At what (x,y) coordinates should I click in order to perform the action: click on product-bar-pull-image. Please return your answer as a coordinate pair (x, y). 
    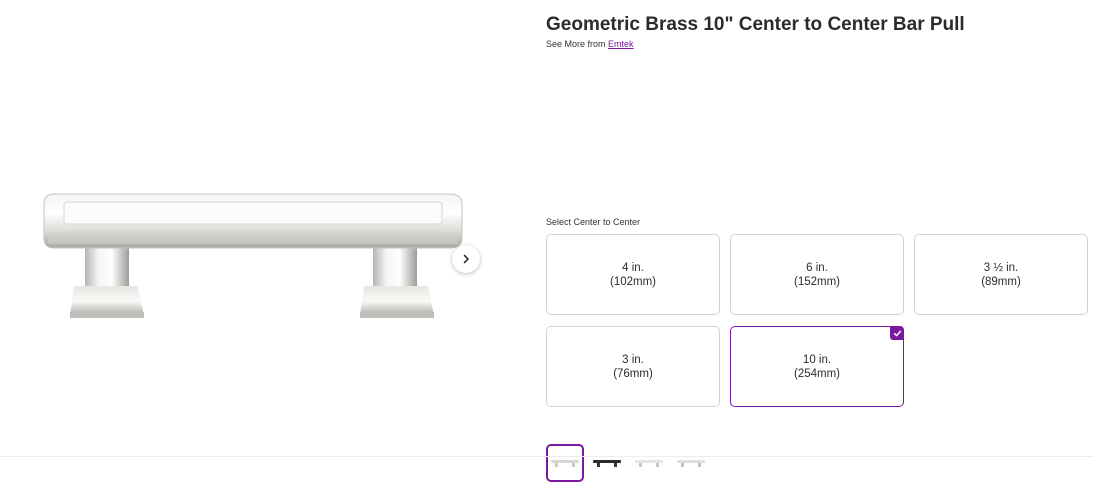
    Looking at the image, I should click on (253, 255).